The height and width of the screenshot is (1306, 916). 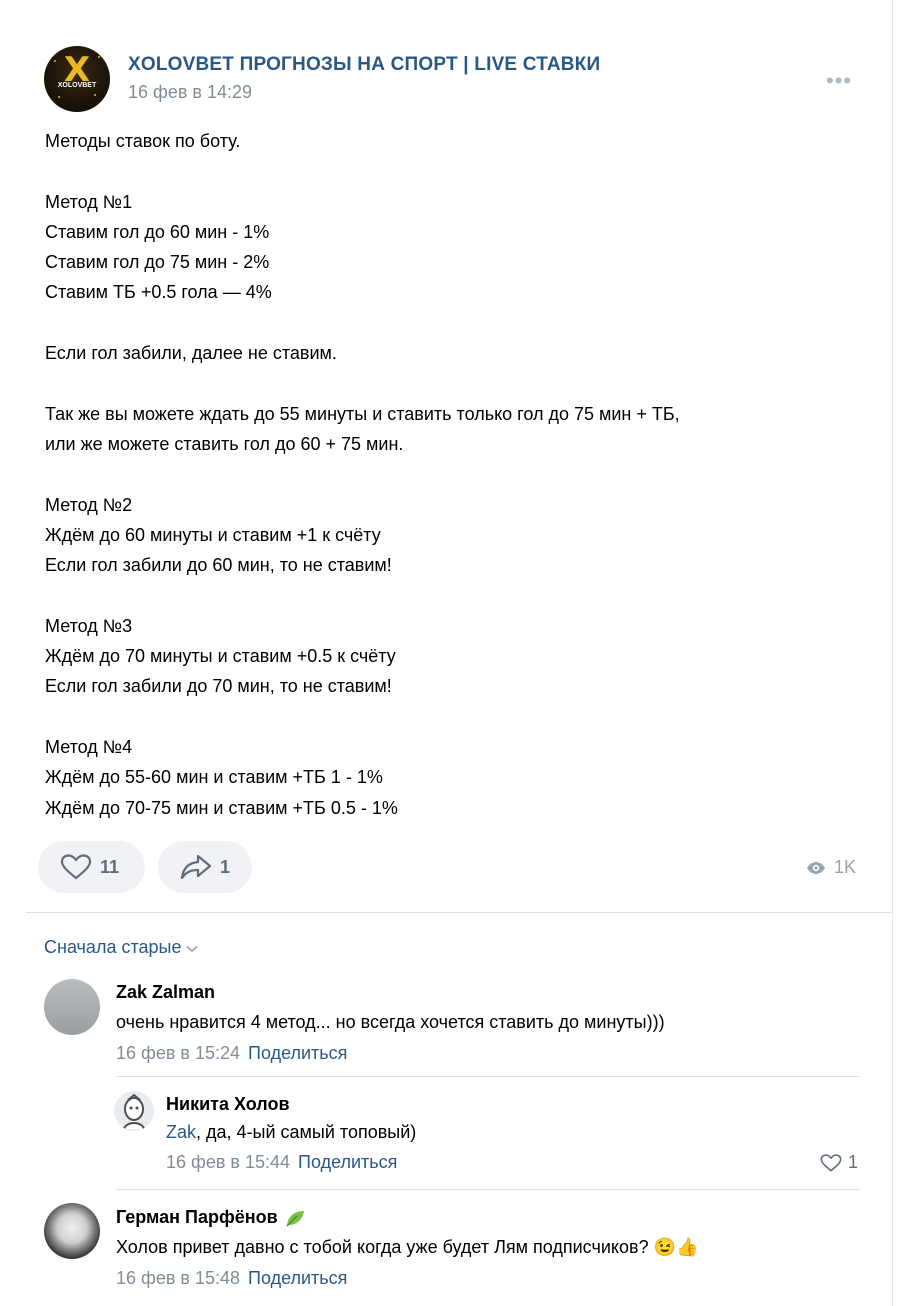 What do you see at coordinates (178, 1278) in the screenshot?
I see `comment-date: 16 фев в 15:48` at bounding box center [178, 1278].